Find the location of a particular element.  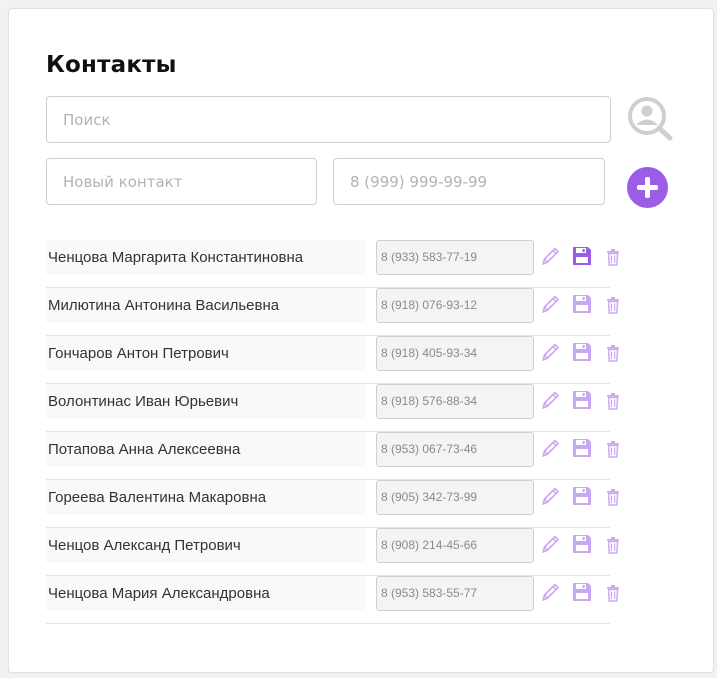

contact-phone-field: 8 (908) 214-45-66 is located at coordinates (455, 545).